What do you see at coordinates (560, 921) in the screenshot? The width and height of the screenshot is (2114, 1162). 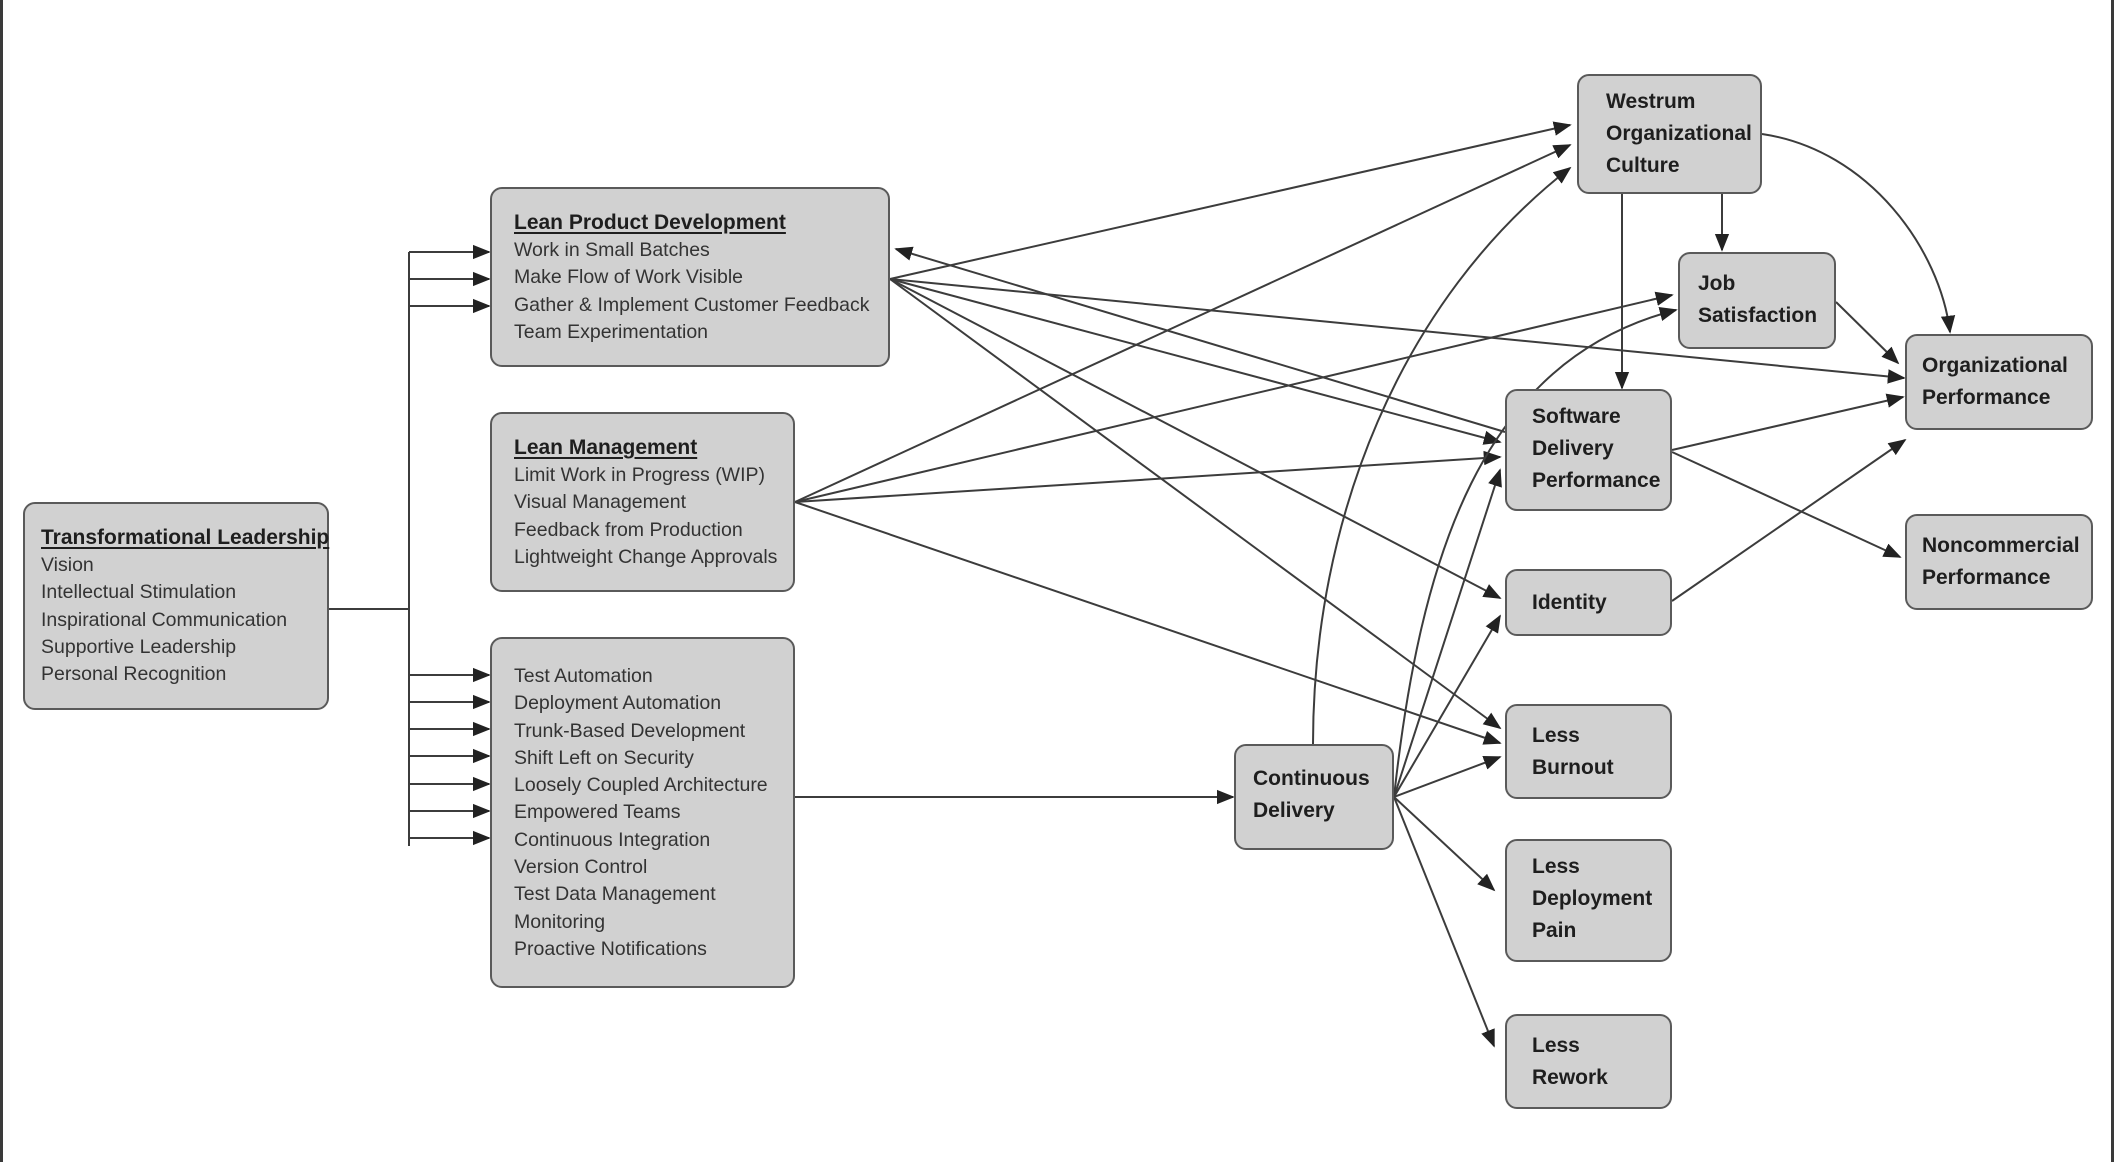 I see `node-item: Monitoring` at bounding box center [560, 921].